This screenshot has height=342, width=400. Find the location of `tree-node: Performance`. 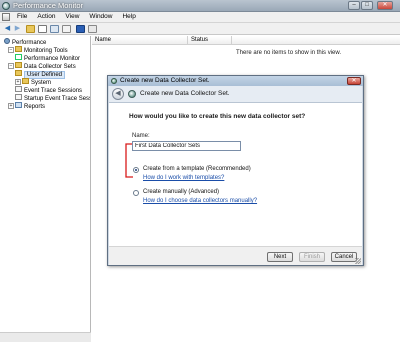

tree-node: Performance is located at coordinates (25, 42).